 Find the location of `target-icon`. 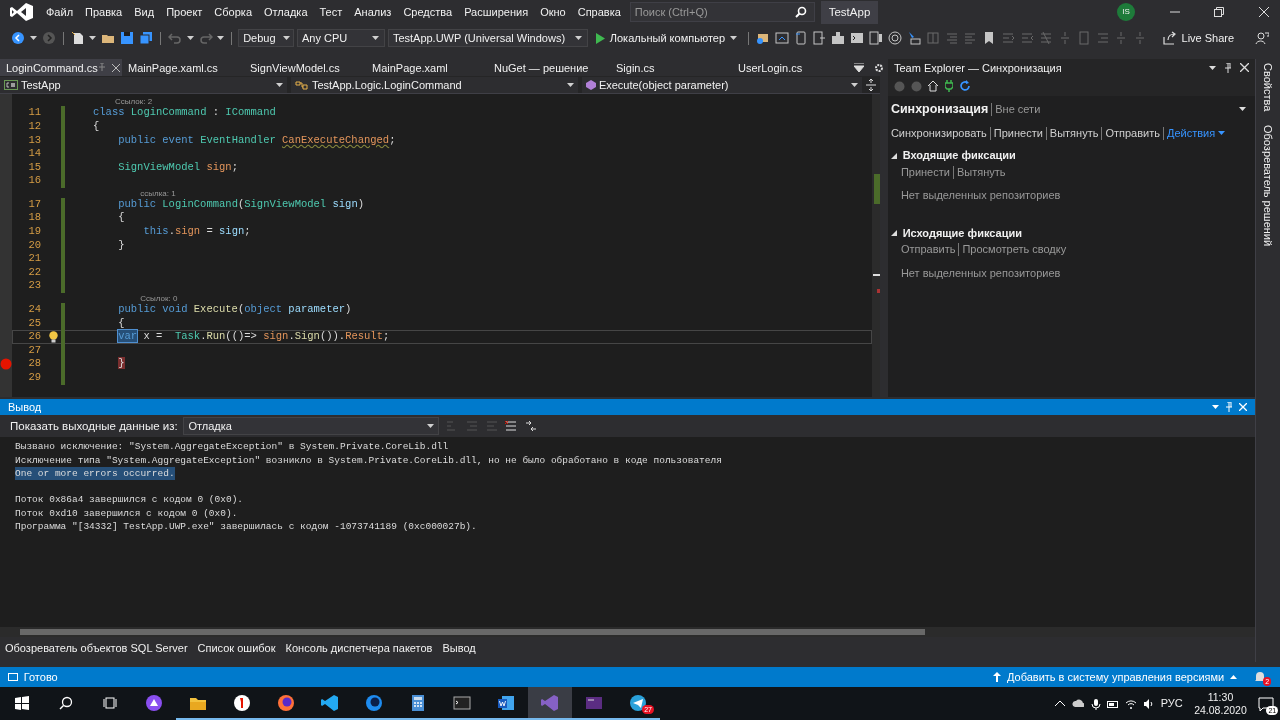

target-icon is located at coordinates (894, 38).